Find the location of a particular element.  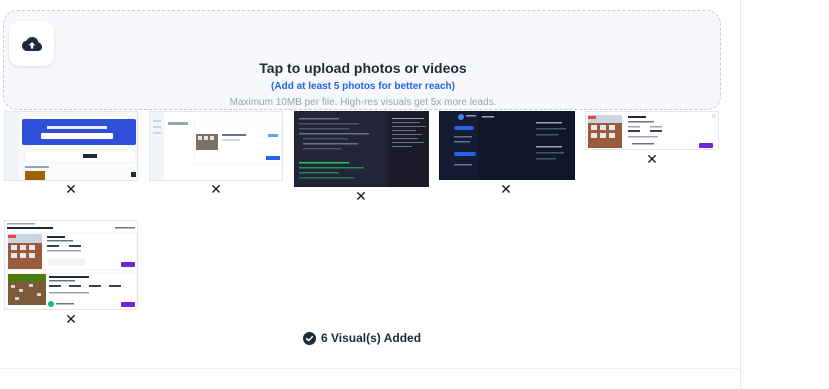

remove-thumbnail-1: ✕ is located at coordinates (71, 190).